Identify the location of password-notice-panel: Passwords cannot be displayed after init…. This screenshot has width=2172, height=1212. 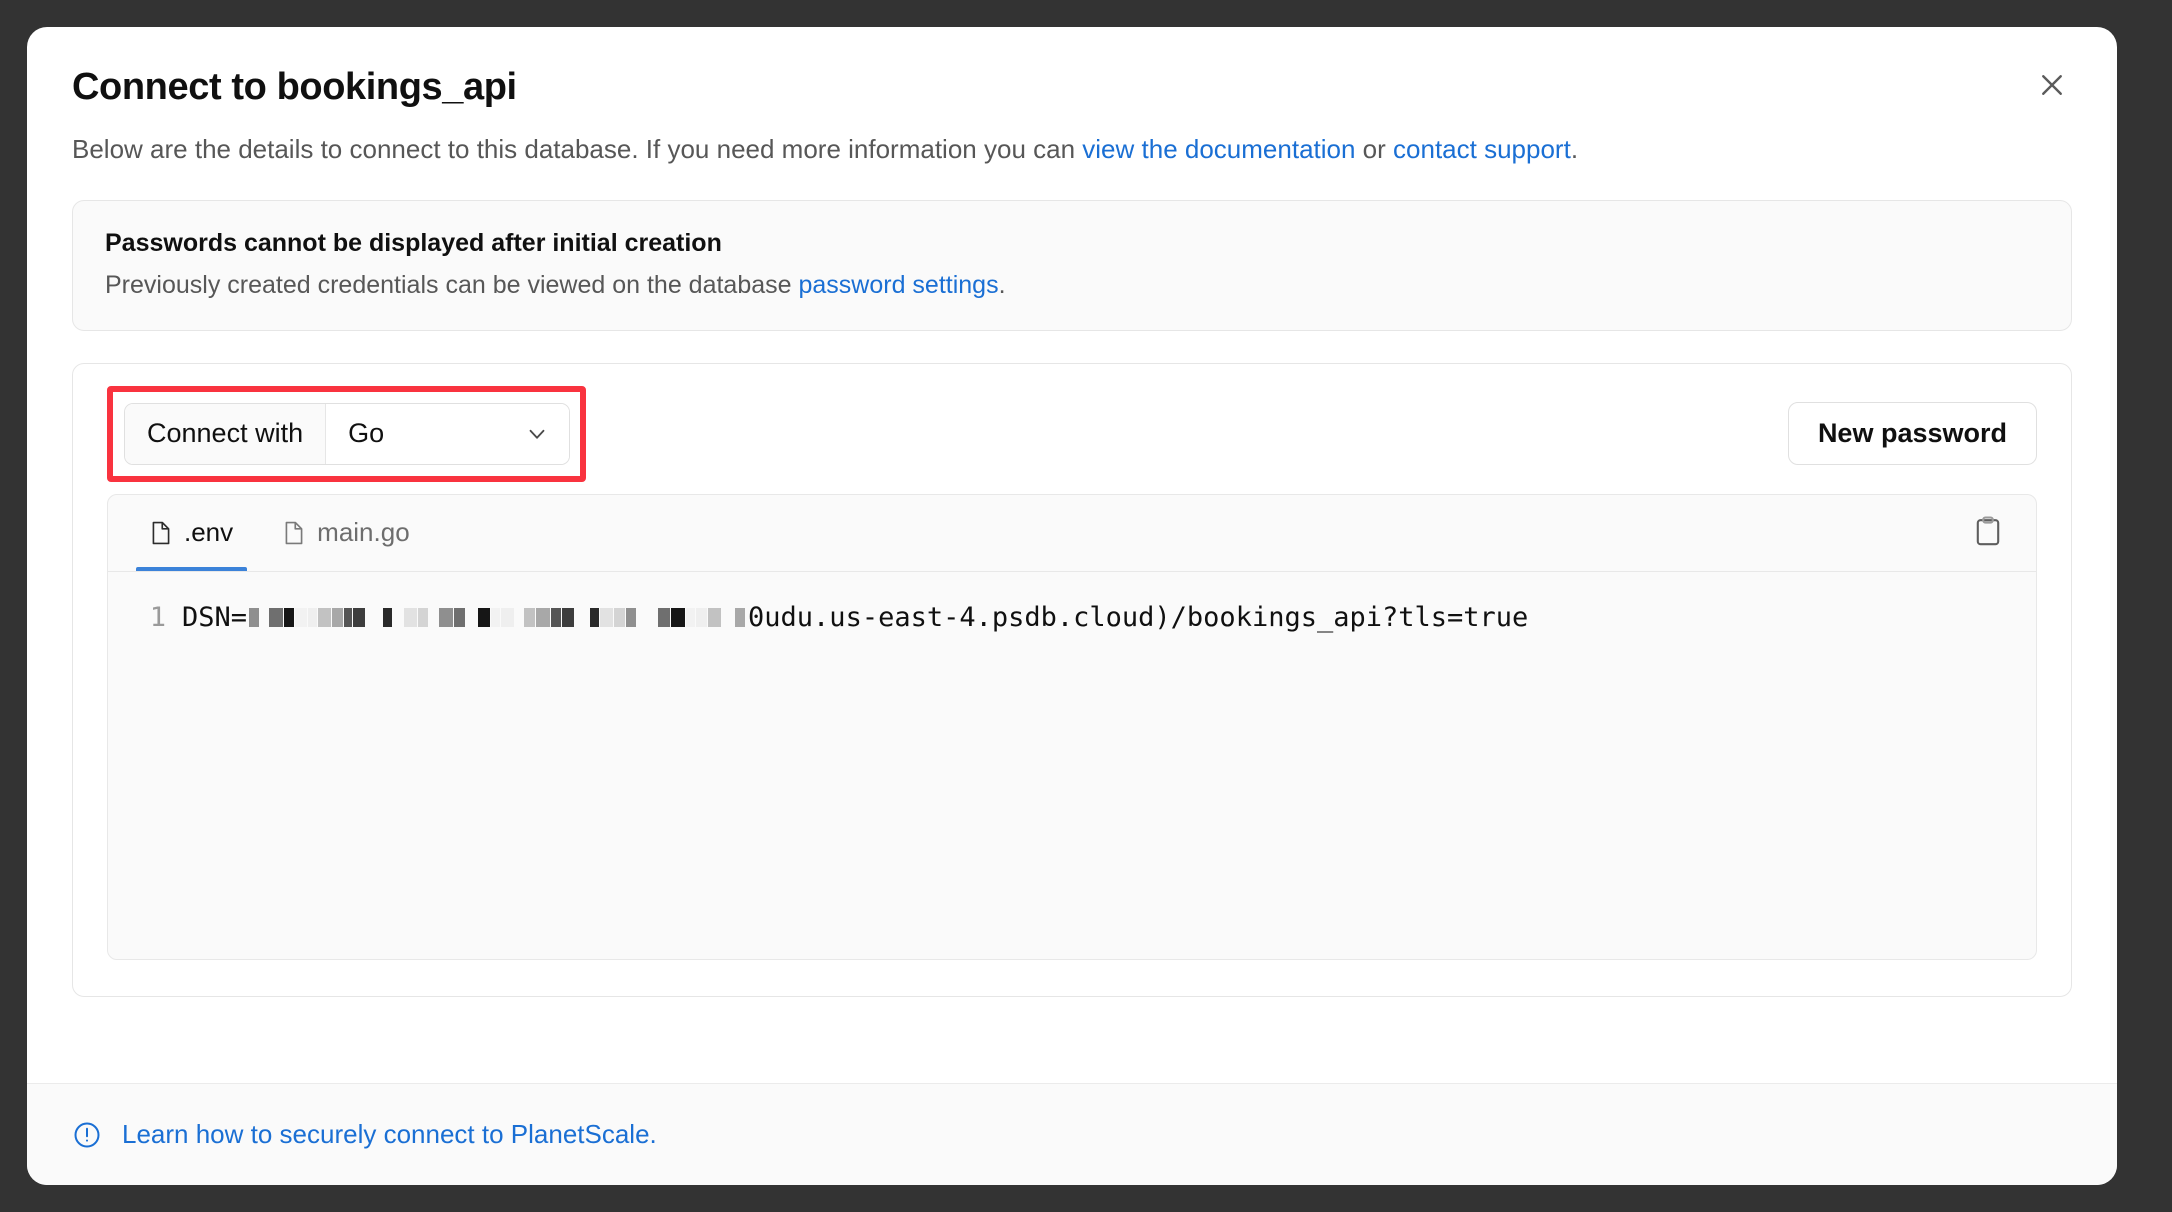
(1072, 265).